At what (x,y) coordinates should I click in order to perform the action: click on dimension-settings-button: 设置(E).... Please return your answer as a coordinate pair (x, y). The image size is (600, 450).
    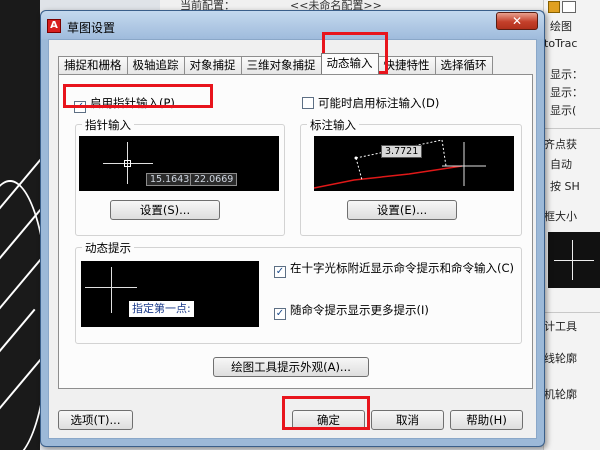
    Looking at the image, I should click on (402, 210).